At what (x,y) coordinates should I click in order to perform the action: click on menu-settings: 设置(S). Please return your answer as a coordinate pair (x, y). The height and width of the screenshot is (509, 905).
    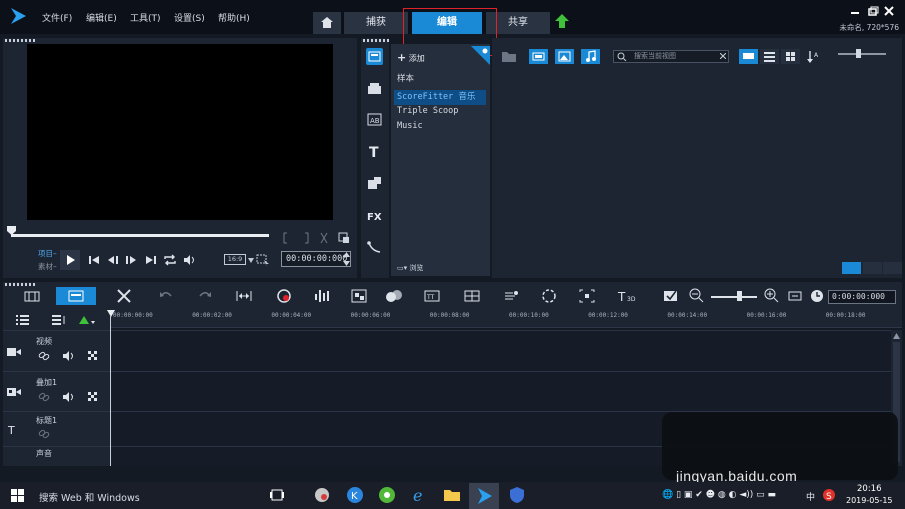
    Looking at the image, I should click on (189, 17).